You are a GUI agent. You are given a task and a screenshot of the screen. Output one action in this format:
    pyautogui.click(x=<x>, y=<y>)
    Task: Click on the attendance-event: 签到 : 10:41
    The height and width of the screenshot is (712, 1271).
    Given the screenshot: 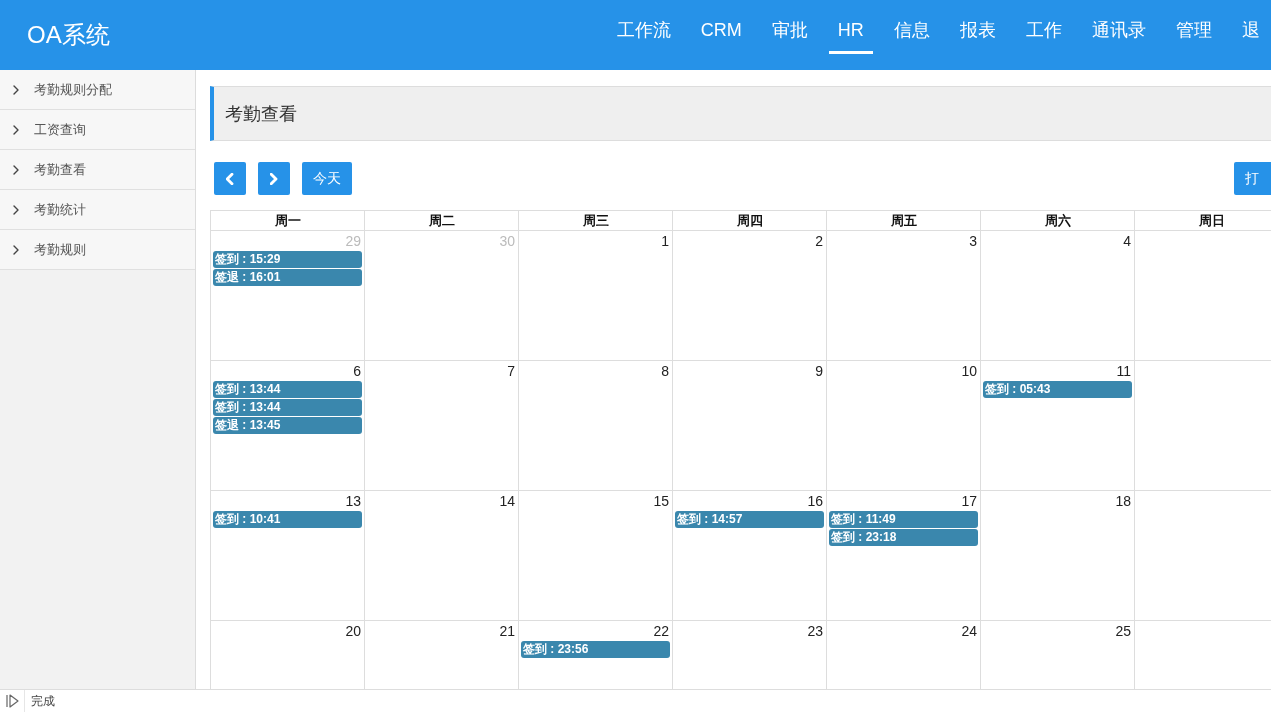 What is the action you would take?
    pyautogui.click(x=287, y=519)
    